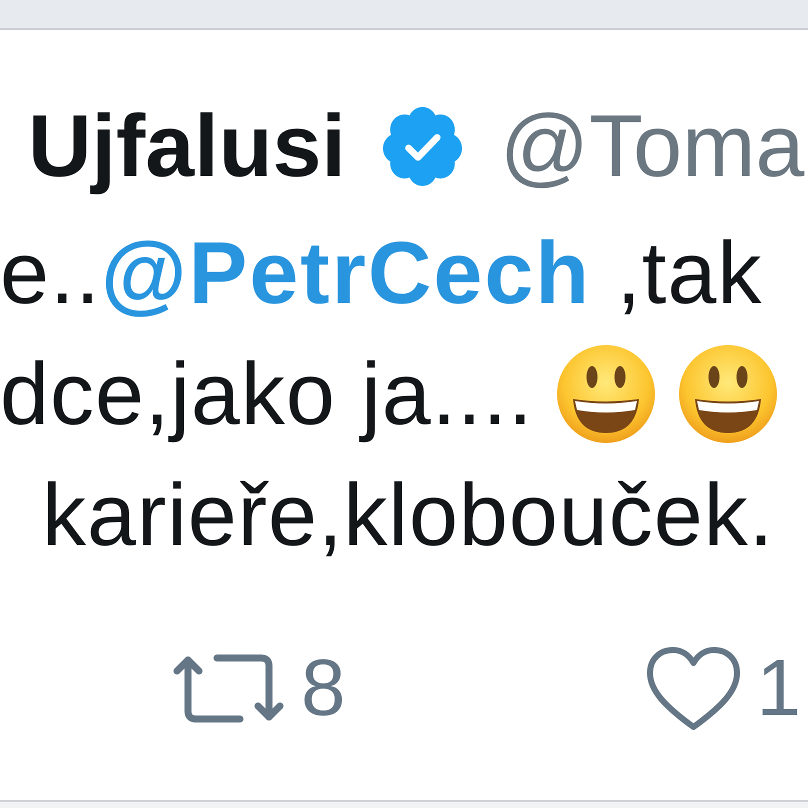 The width and height of the screenshot is (808, 808). What do you see at coordinates (228, 688) in the screenshot?
I see `retweet-icon` at bounding box center [228, 688].